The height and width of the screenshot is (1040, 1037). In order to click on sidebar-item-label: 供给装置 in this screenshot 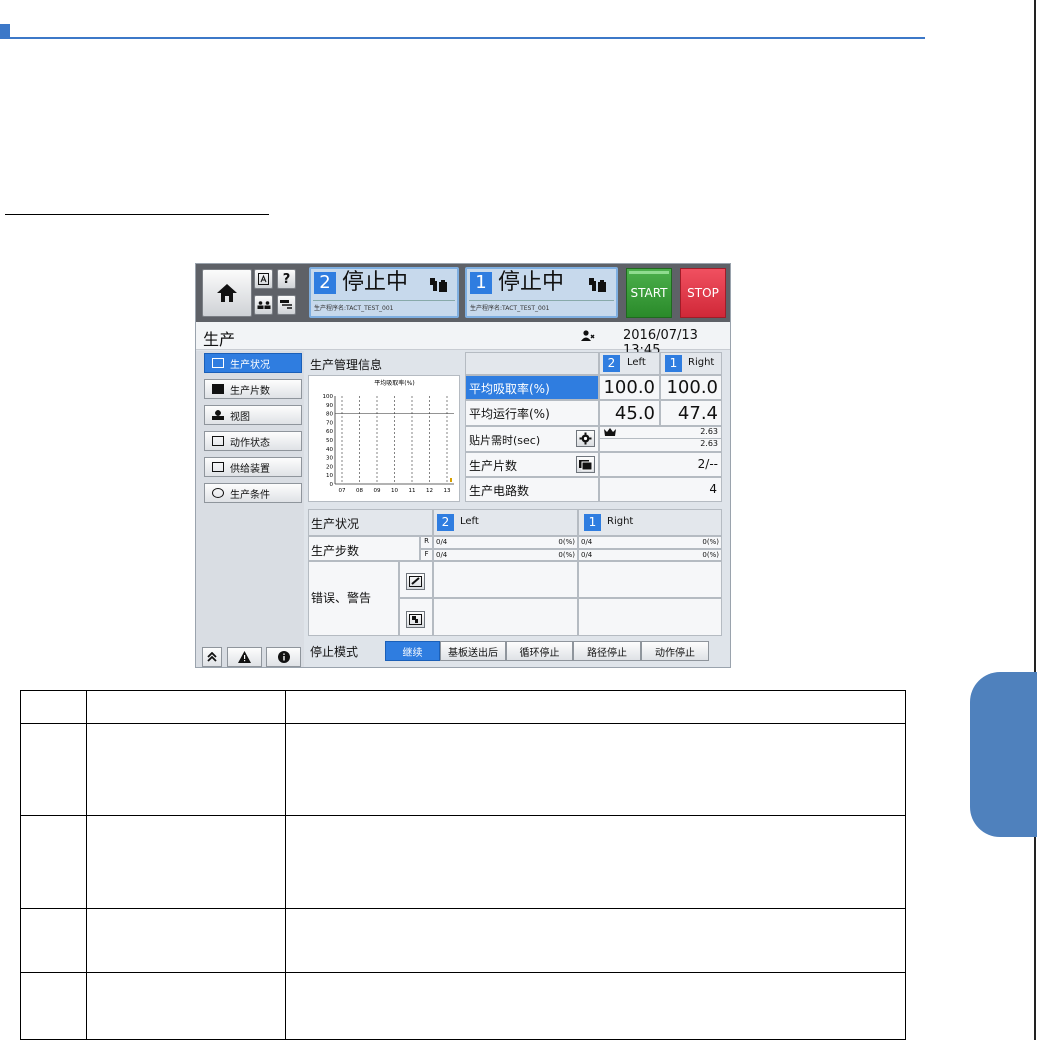, I will do `click(250, 469)`.